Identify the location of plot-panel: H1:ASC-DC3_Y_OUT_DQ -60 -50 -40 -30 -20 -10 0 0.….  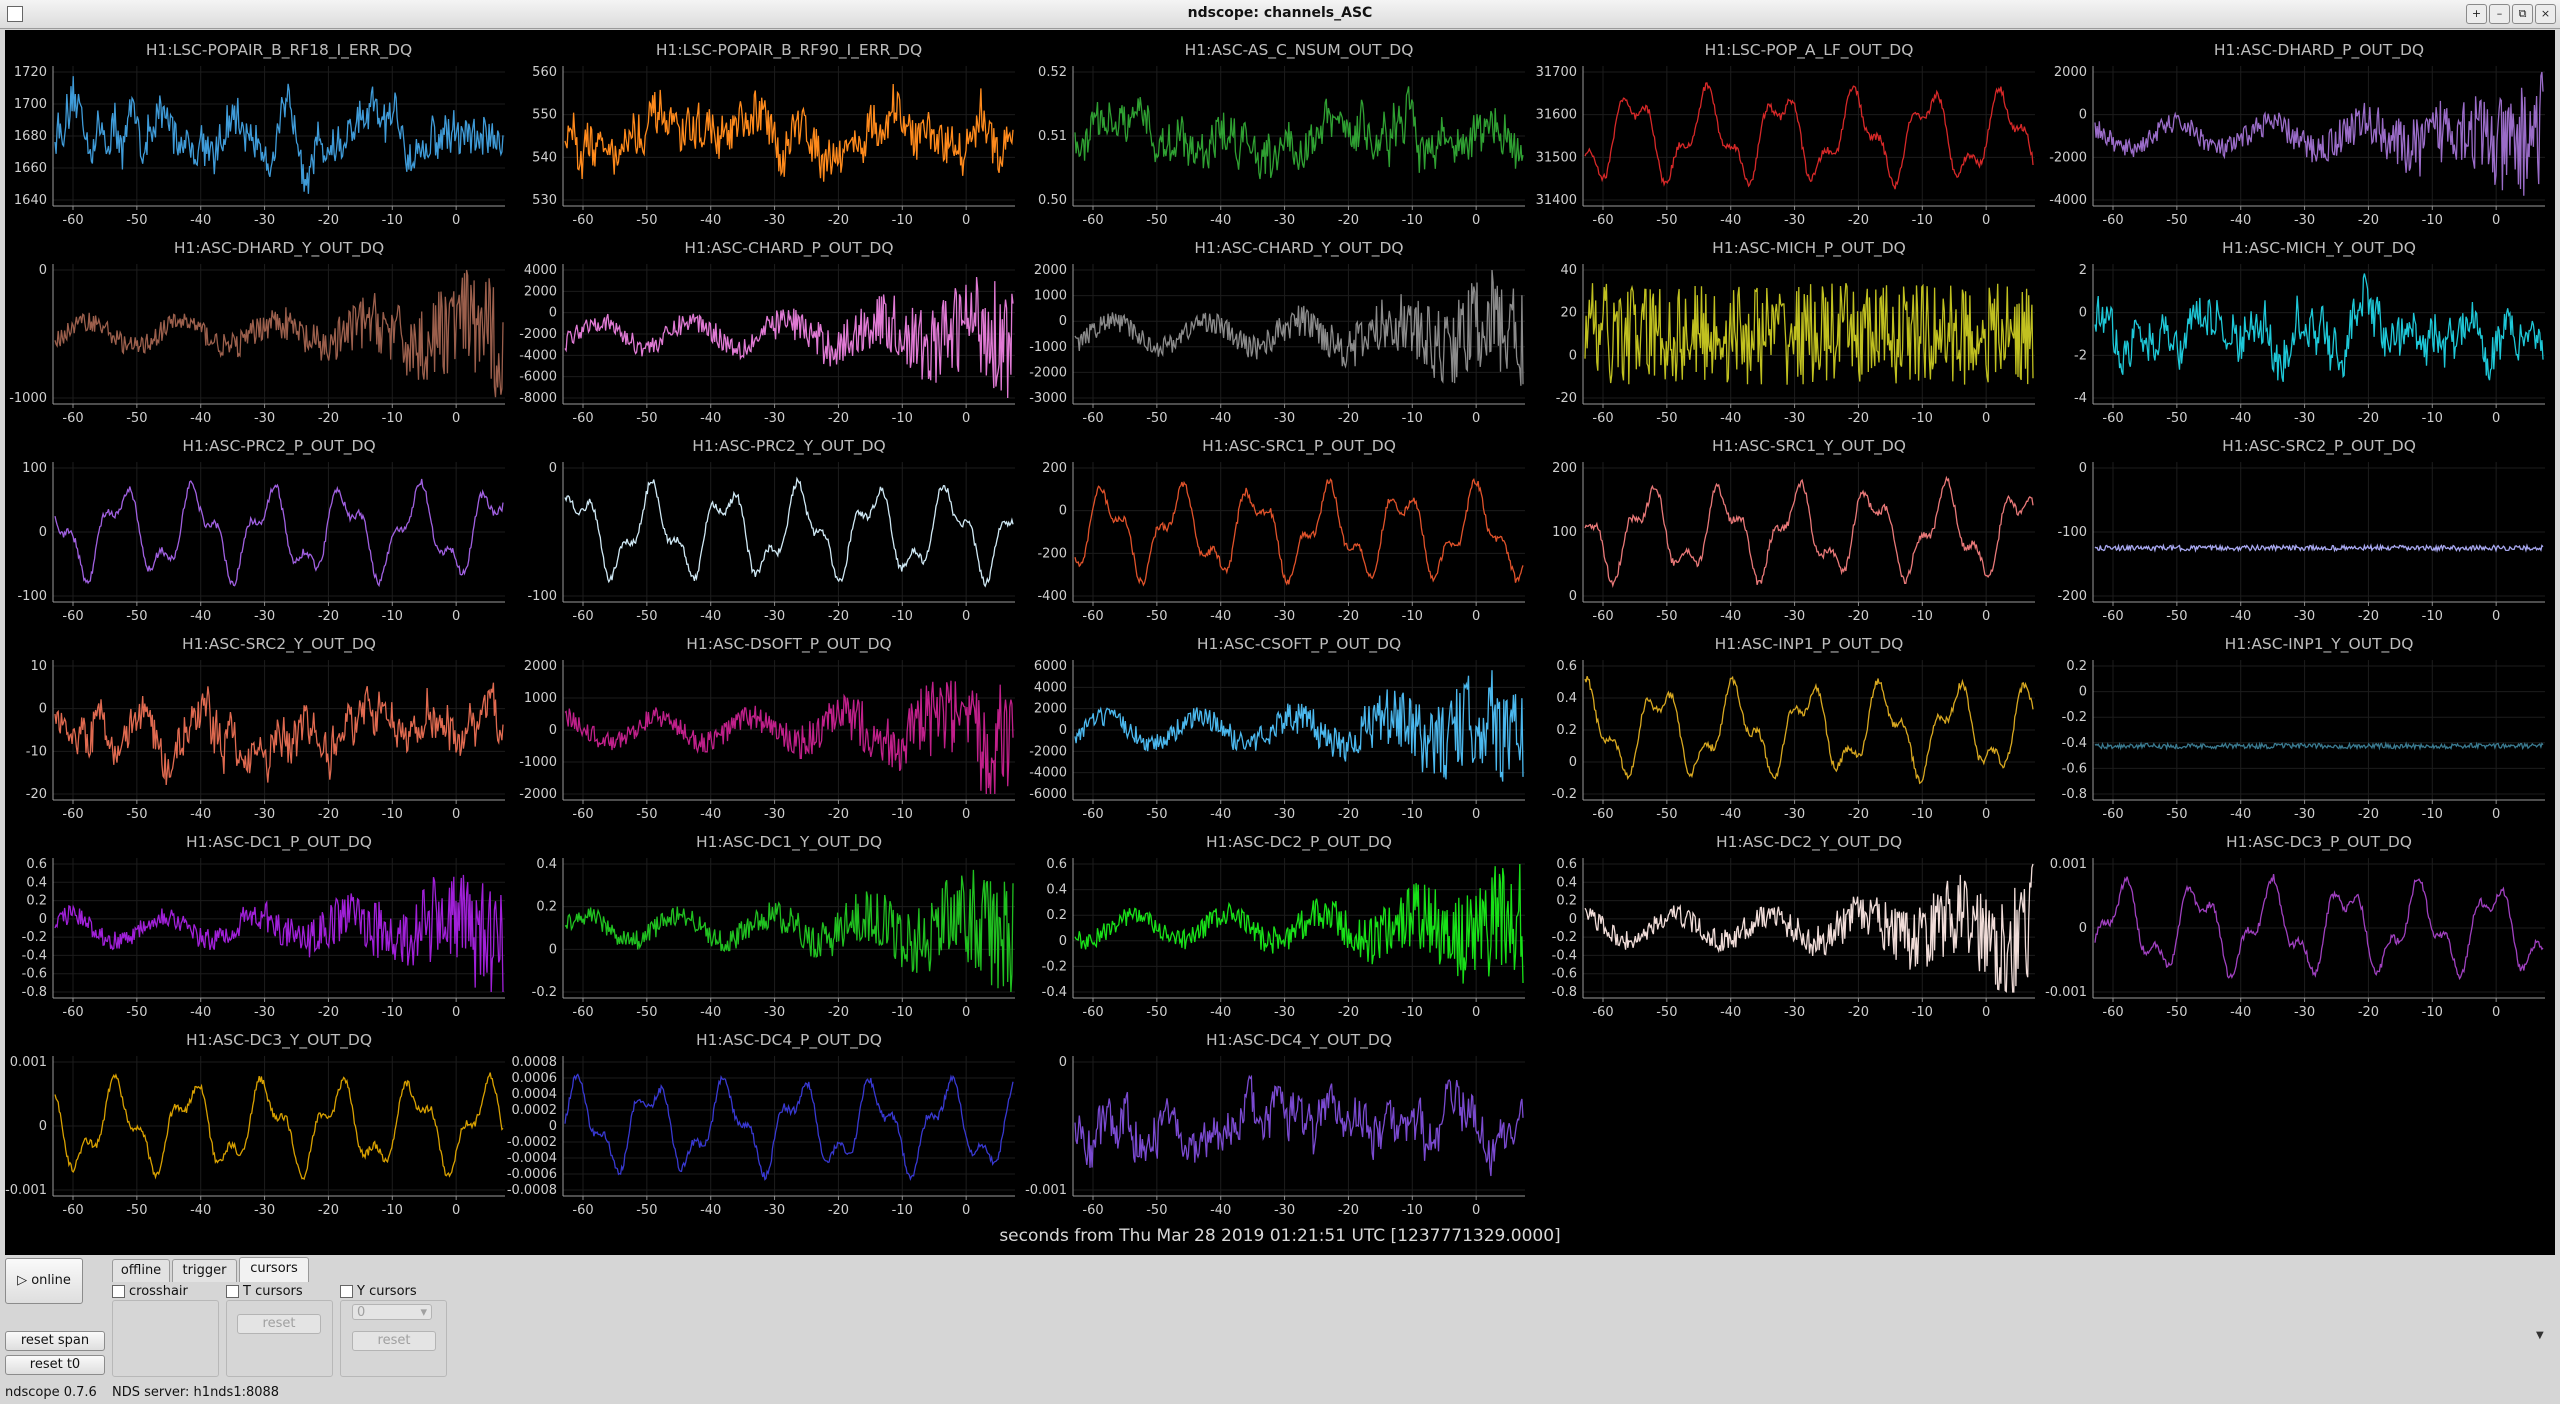
(255, 1124).